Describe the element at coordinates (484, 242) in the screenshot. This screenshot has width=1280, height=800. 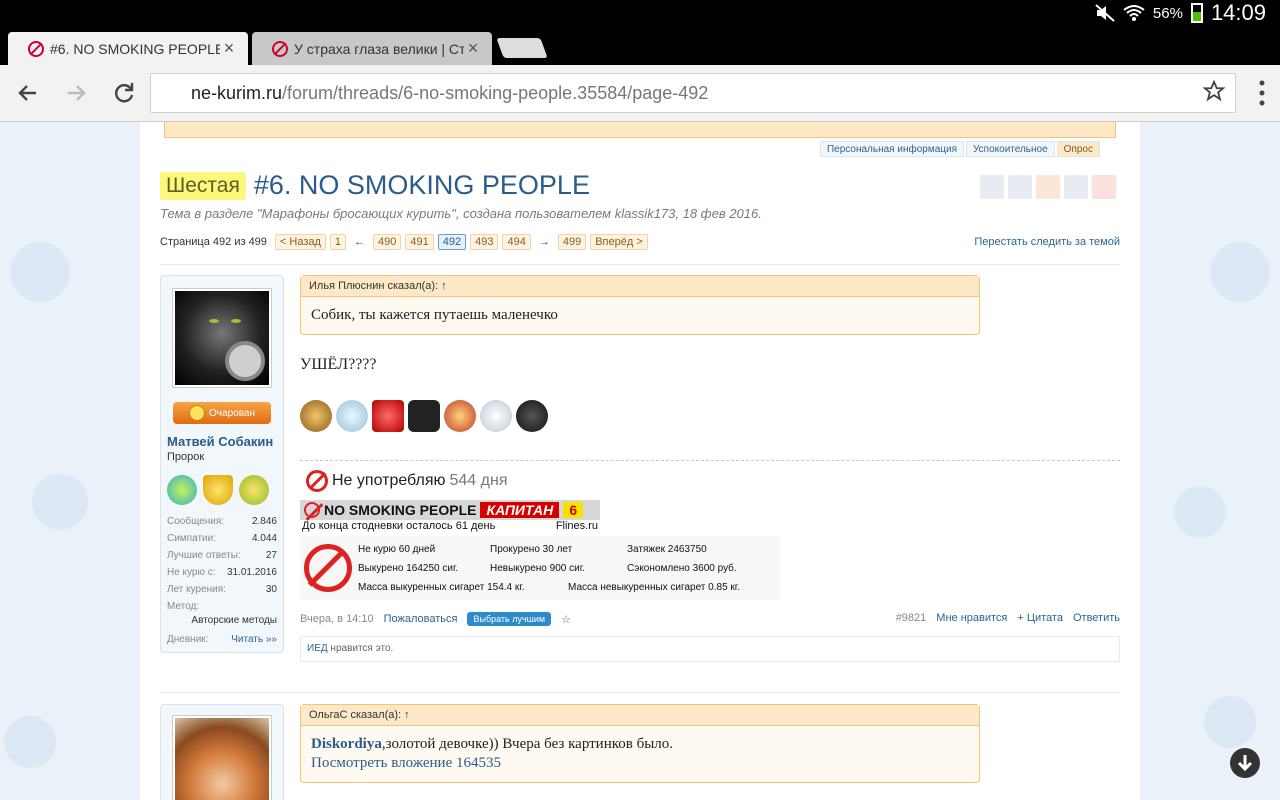
I see `page-link: 493` at that location.